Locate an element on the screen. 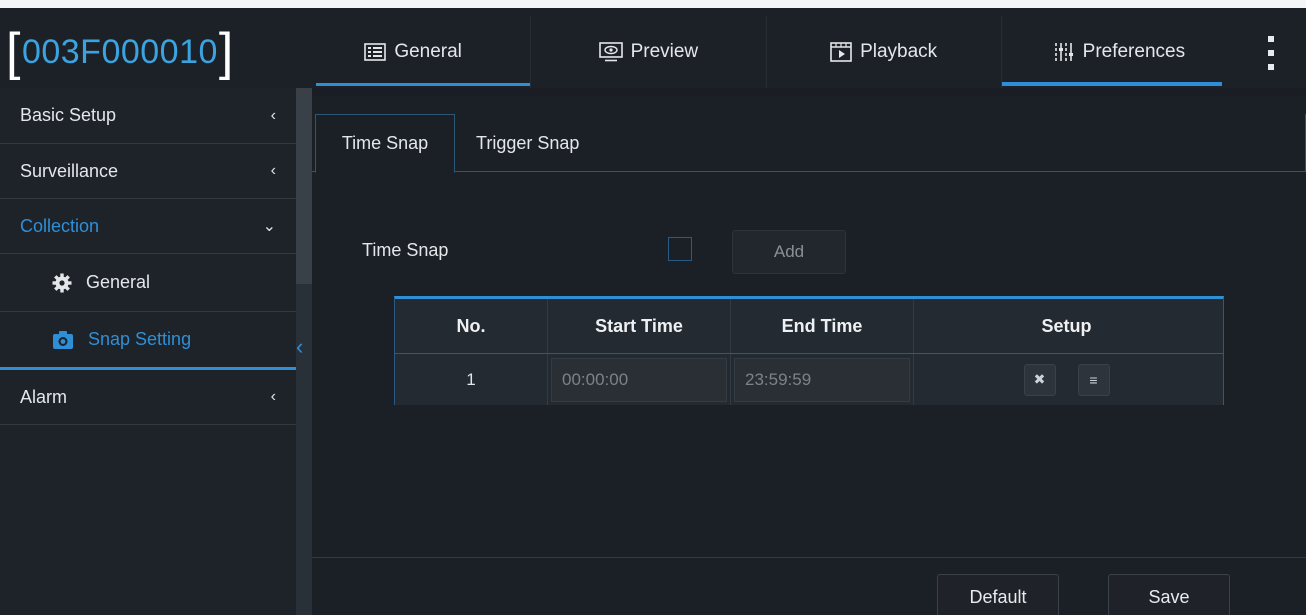 The height and width of the screenshot is (615, 1306). sidebar-item-label: Basic Setup is located at coordinates (68, 115).